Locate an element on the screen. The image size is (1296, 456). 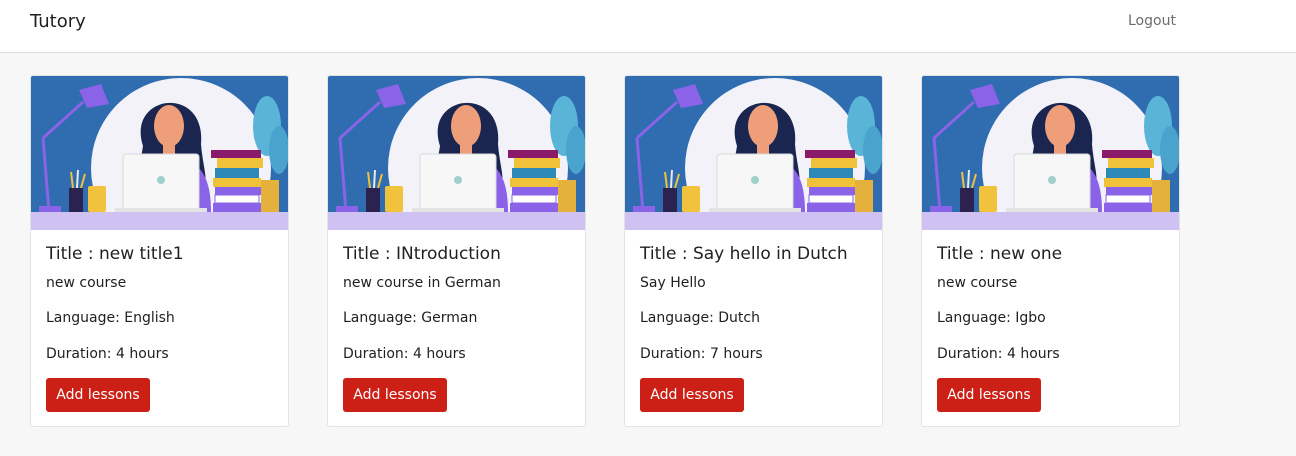
course-language: Language: Dutch is located at coordinates (700, 318).